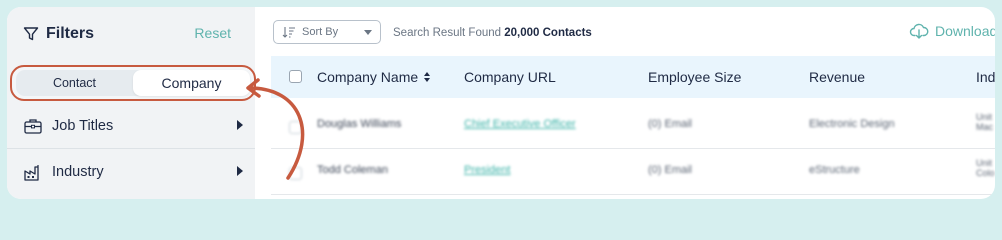 This screenshot has height=240, width=1002. What do you see at coordinates (427, 77) in the screenshot?
I see `sort-arrows-icon` at bounding box center [427, 77].